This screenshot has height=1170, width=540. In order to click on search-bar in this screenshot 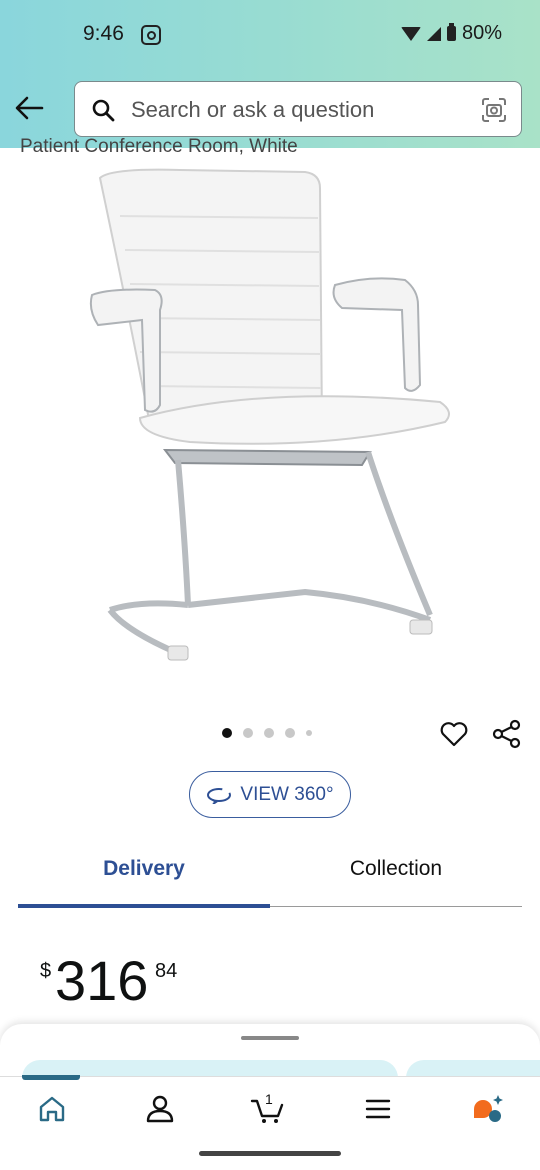, I will do `click(298, 109)`.